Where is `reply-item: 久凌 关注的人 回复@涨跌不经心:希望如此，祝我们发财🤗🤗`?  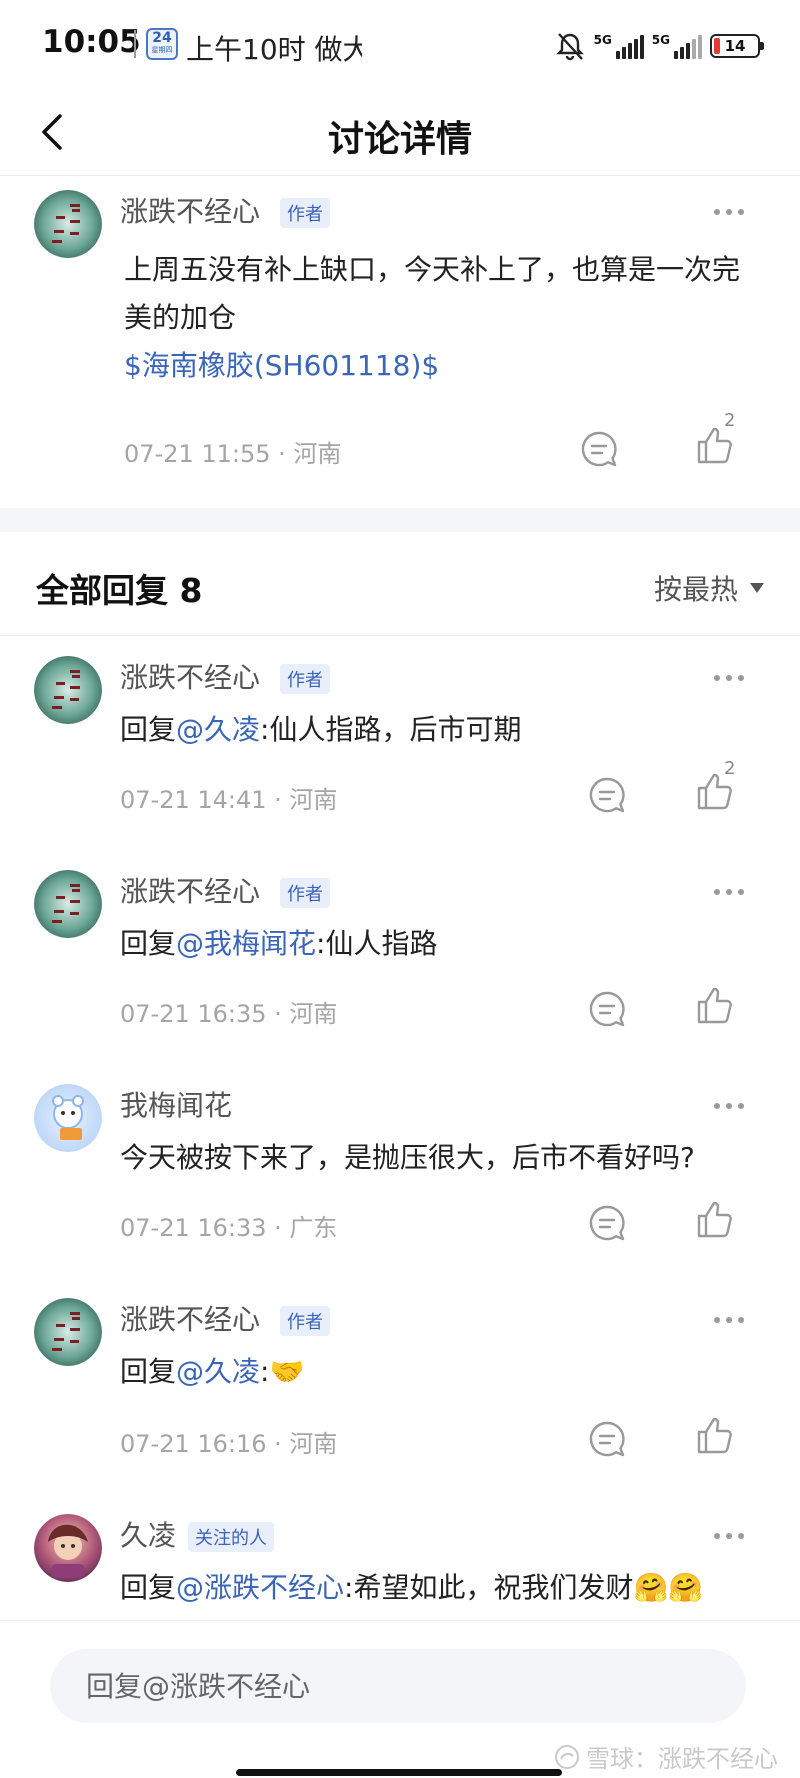
reply-item: 久凌 关注的人 回复@涨跌不经心:希望如此，祝我们发财🤗🤗 is located at coordinates (400, 1559).